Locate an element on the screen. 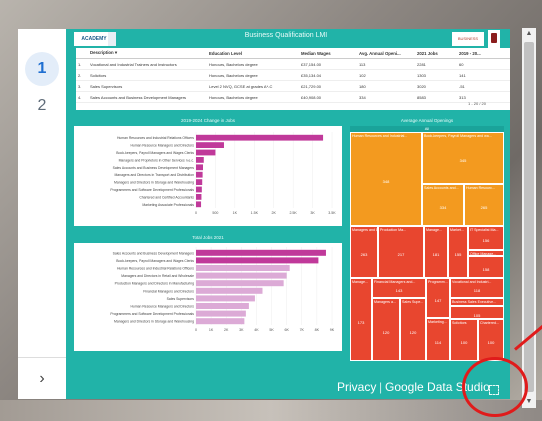  treemap-cell: Vocational and Industri... 118 is located at coordinates (477, 288).